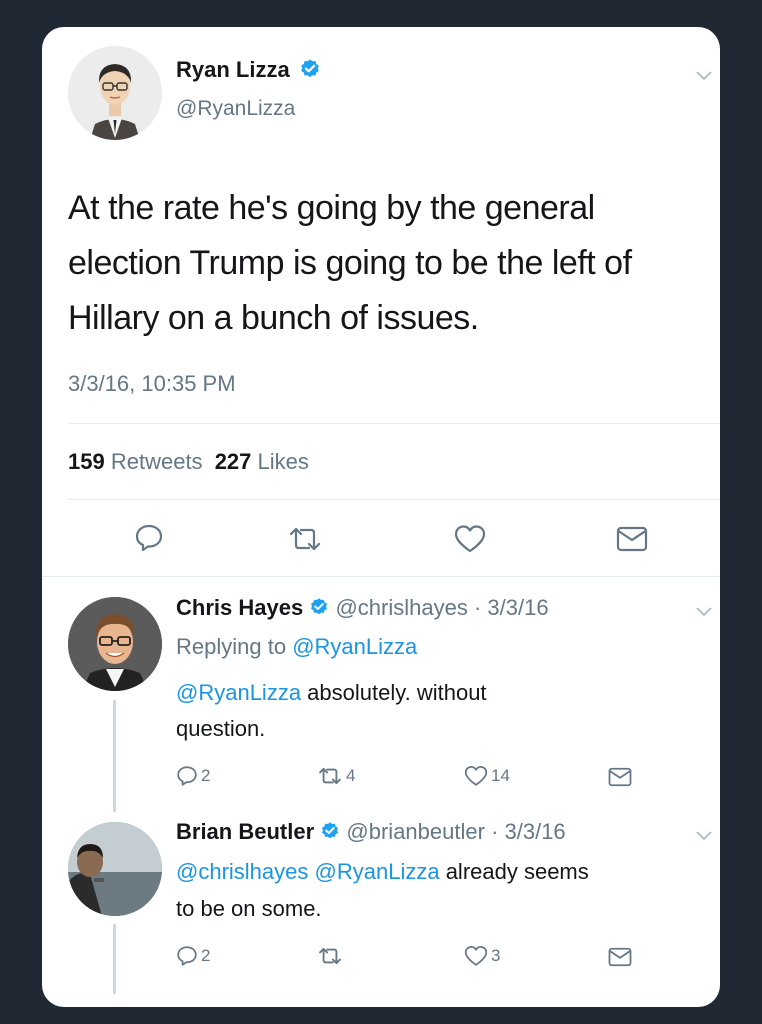 The image size is (762, 1024). What do you see at coordinates (233, 461) in the screenshot?
I see `likes-count: 227` at bounding box center [233, 461].